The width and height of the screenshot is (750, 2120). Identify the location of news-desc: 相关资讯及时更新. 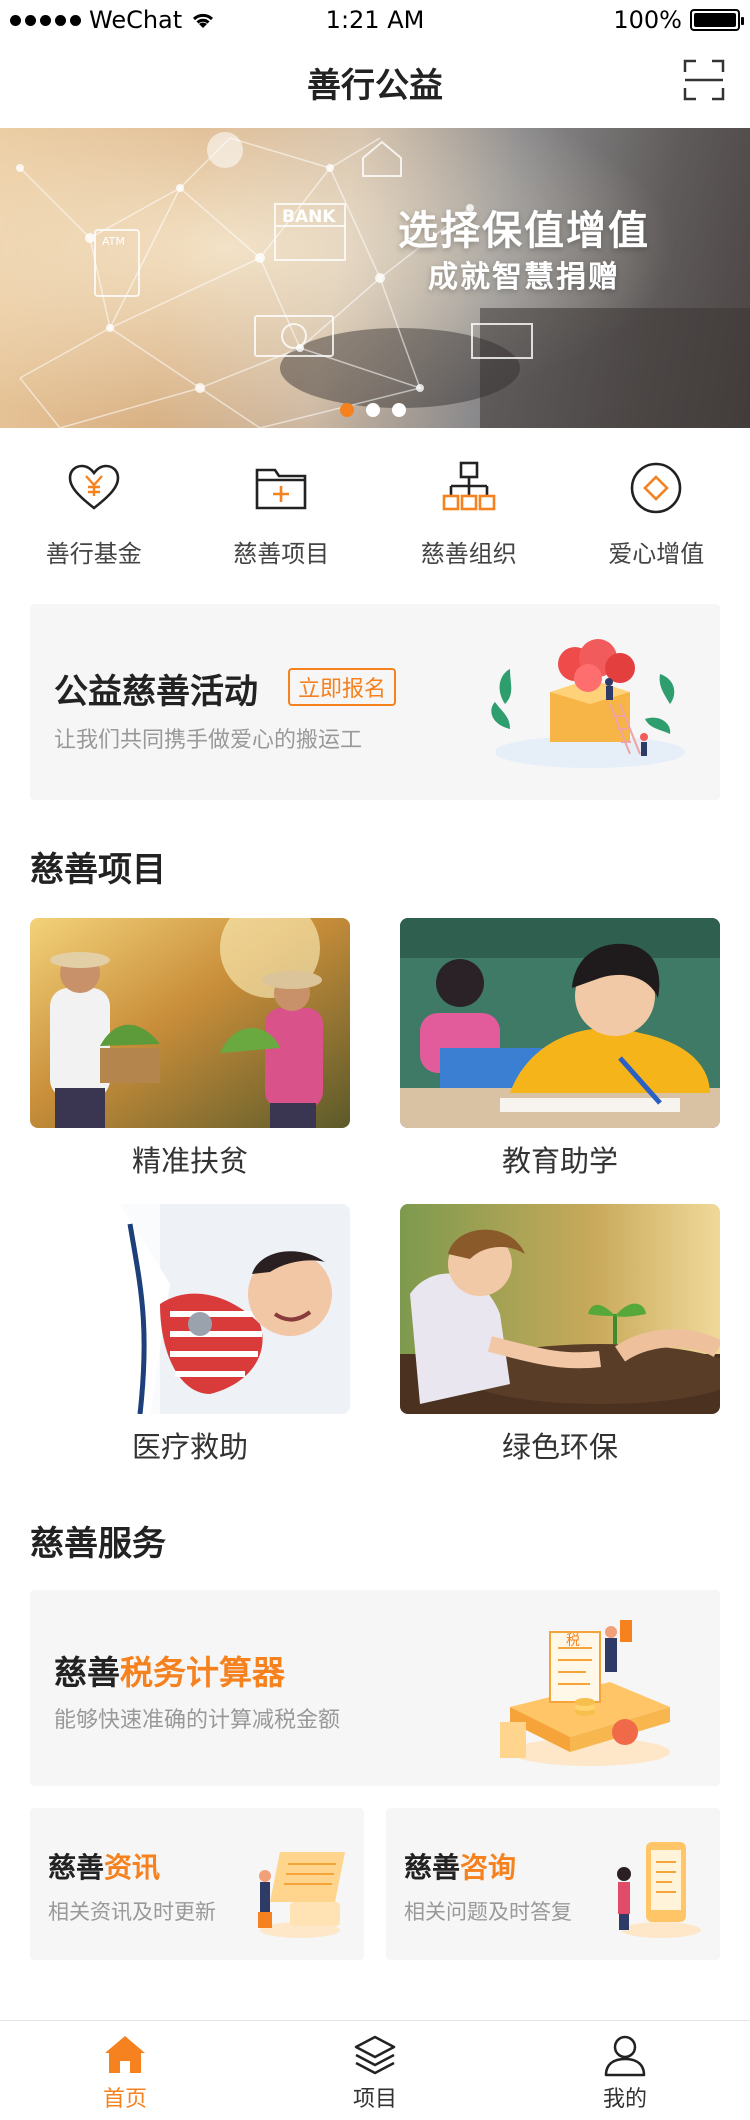
(132, 1912).